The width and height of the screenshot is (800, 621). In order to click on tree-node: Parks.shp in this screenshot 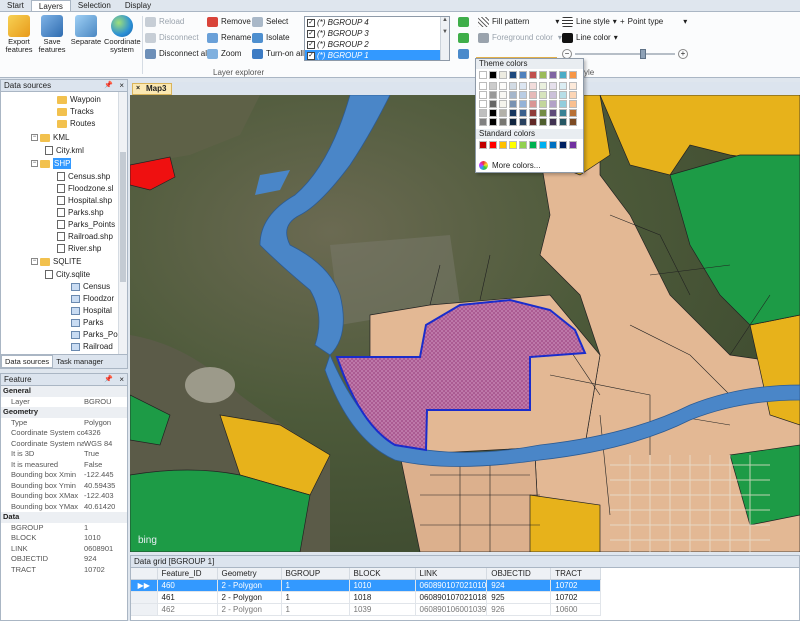, I will do `click(80, 212)`.